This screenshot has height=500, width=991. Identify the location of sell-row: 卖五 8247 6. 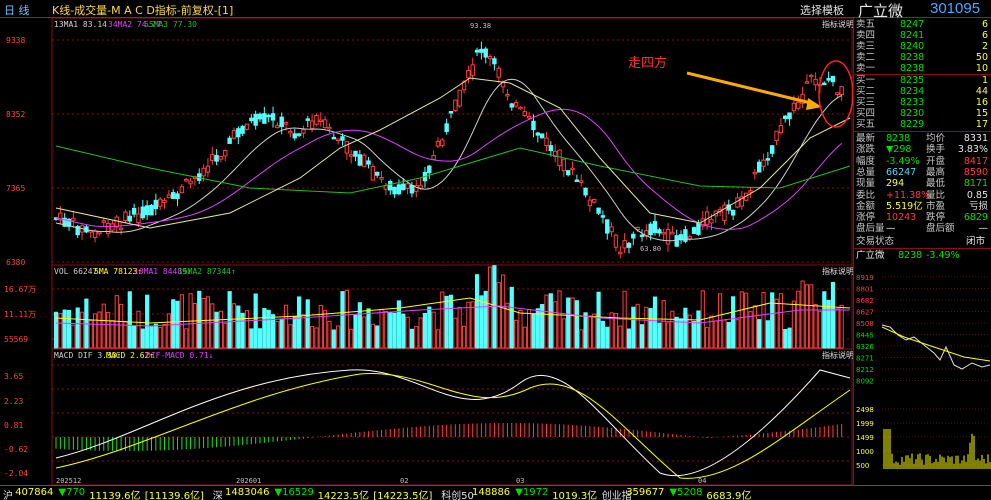
(922, 24).